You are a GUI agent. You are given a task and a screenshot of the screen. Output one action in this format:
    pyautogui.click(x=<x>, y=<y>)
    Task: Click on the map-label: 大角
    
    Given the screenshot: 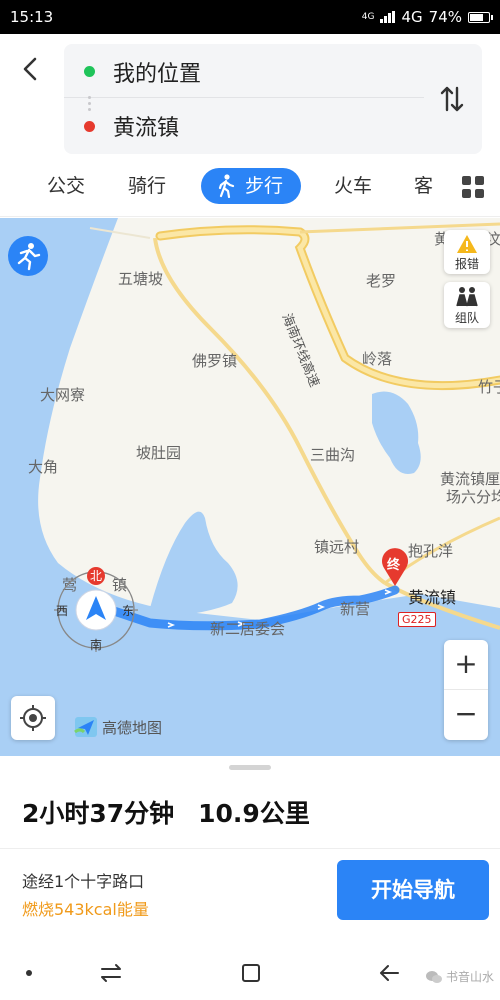 What is the action you would take?
    pyautogui.click(x=43, y=467)
    